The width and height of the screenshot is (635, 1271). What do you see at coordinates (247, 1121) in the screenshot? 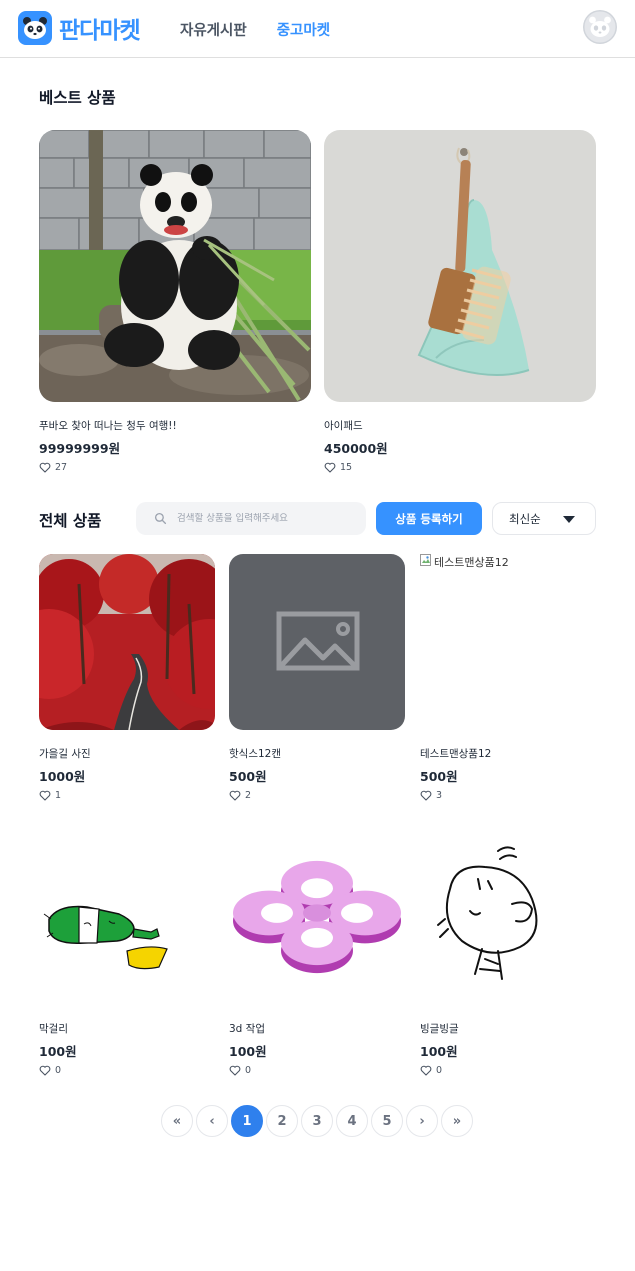
I see `page-button-1: 1` at bounding box center [247, 1121].